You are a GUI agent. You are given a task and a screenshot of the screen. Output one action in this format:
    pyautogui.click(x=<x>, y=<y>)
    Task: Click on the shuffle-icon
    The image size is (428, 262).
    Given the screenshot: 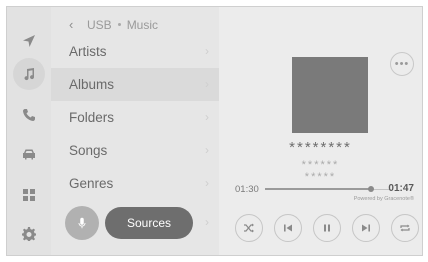 What is the action you would take?
    pyautogui.click(x=249, y=228)
    